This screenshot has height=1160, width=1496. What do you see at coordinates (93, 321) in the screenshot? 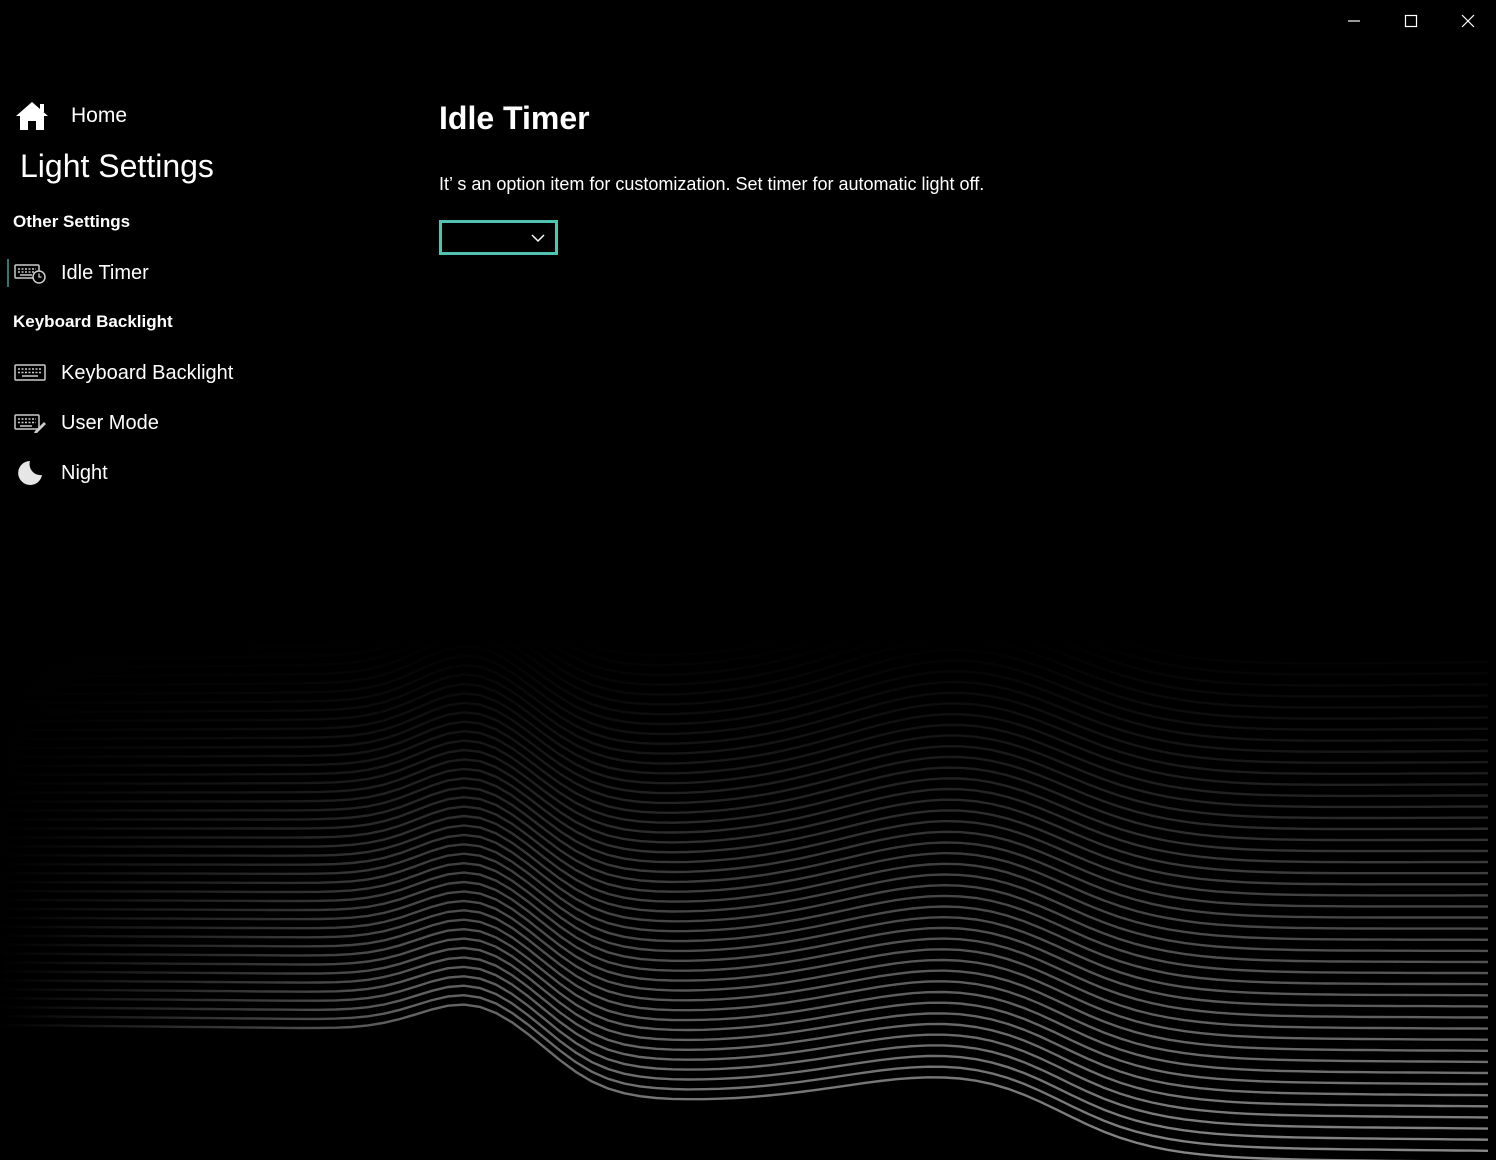
I see `group-header-keyboard-backlight: Keyboard Backlight` at bounding box center [93, 321].